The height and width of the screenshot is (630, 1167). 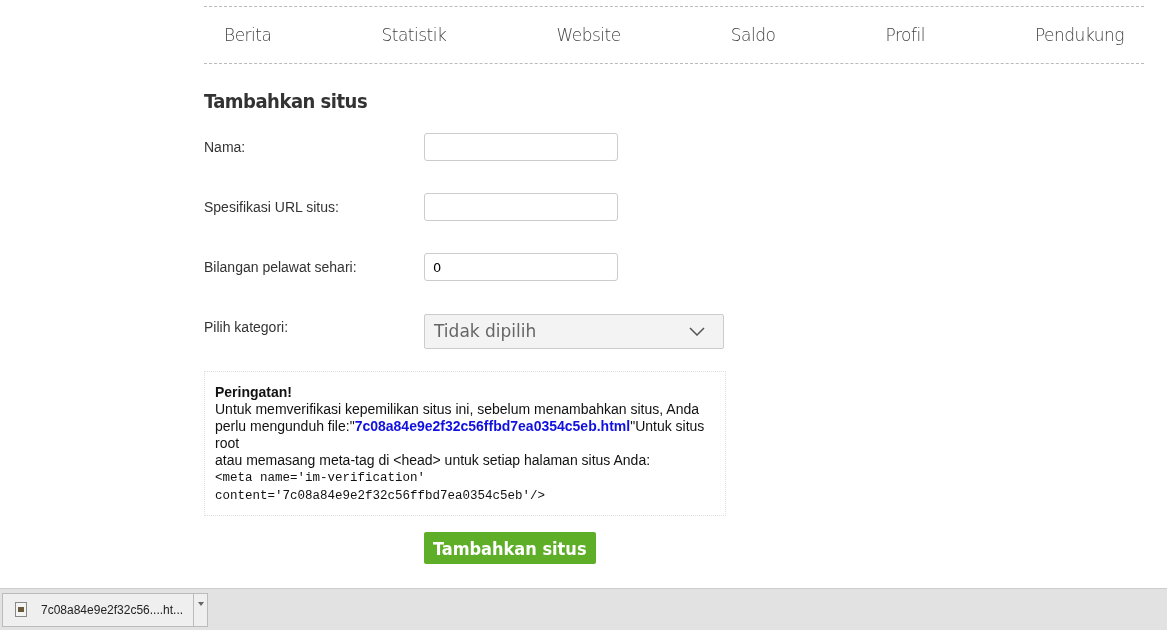 What do you see at coordinates (433, 460) in the screenshot?
I see `warning-text: atau memasang meta-tag di <head> untuk setiap halaman situs Anda:` at bounding box center [433, 460].